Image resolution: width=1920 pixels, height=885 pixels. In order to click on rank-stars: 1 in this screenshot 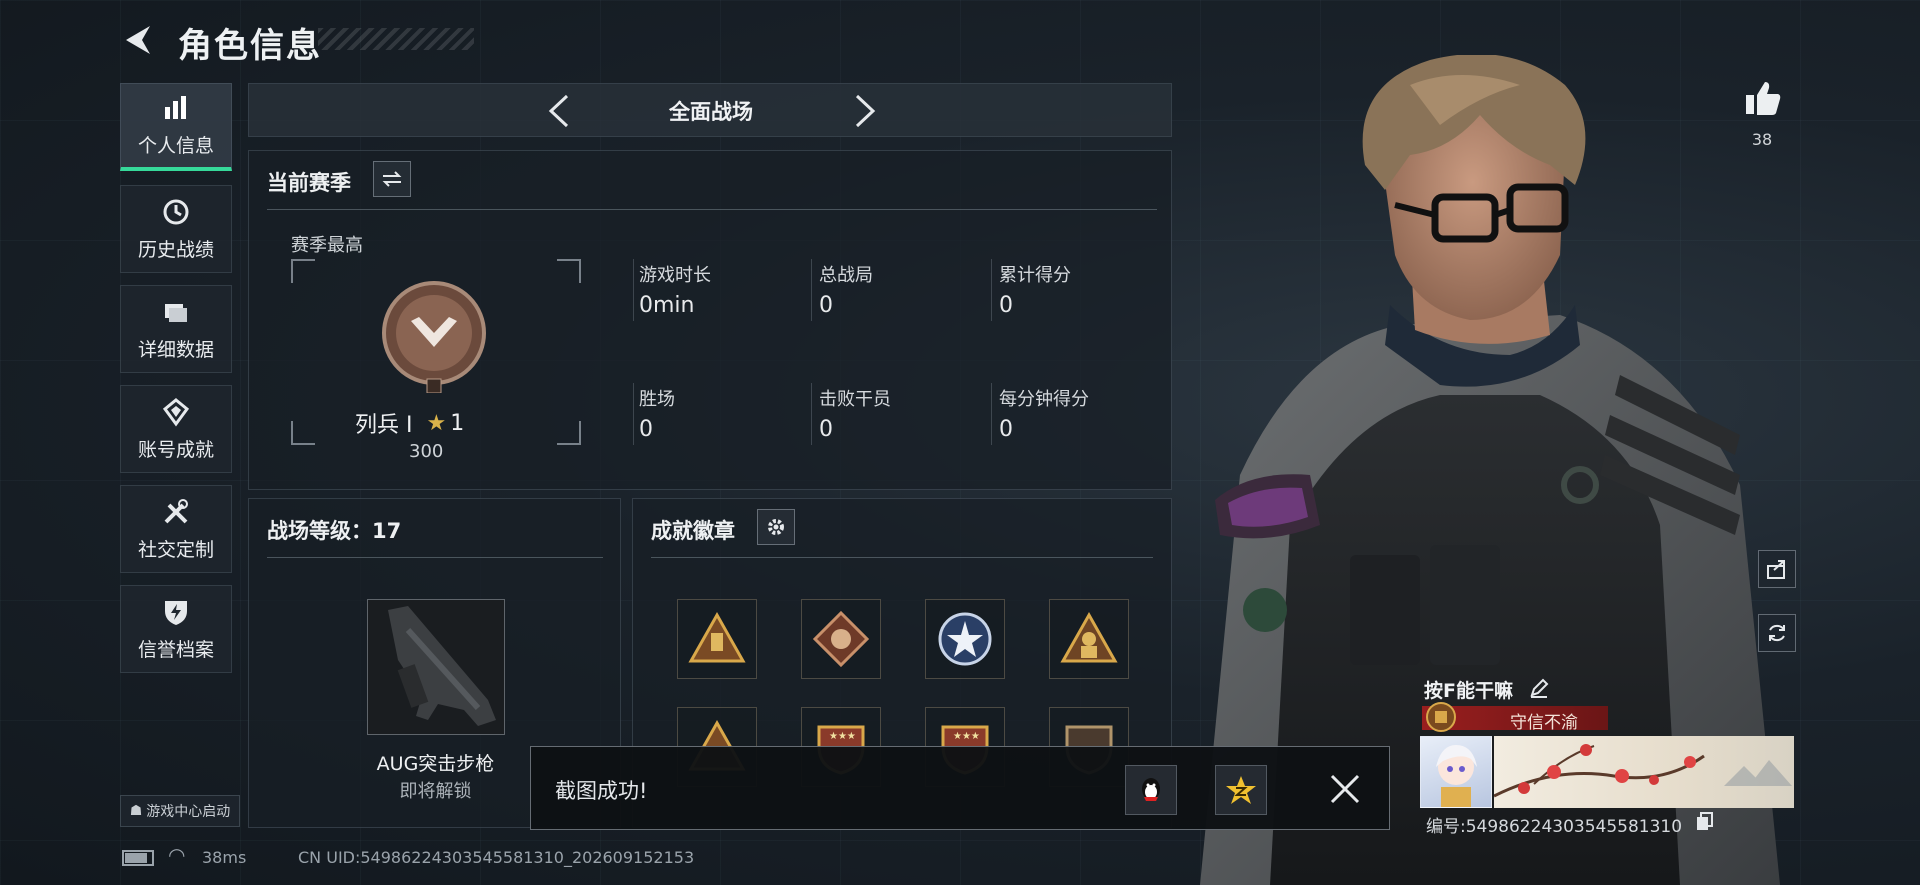, I will do `click(457, 423)`.